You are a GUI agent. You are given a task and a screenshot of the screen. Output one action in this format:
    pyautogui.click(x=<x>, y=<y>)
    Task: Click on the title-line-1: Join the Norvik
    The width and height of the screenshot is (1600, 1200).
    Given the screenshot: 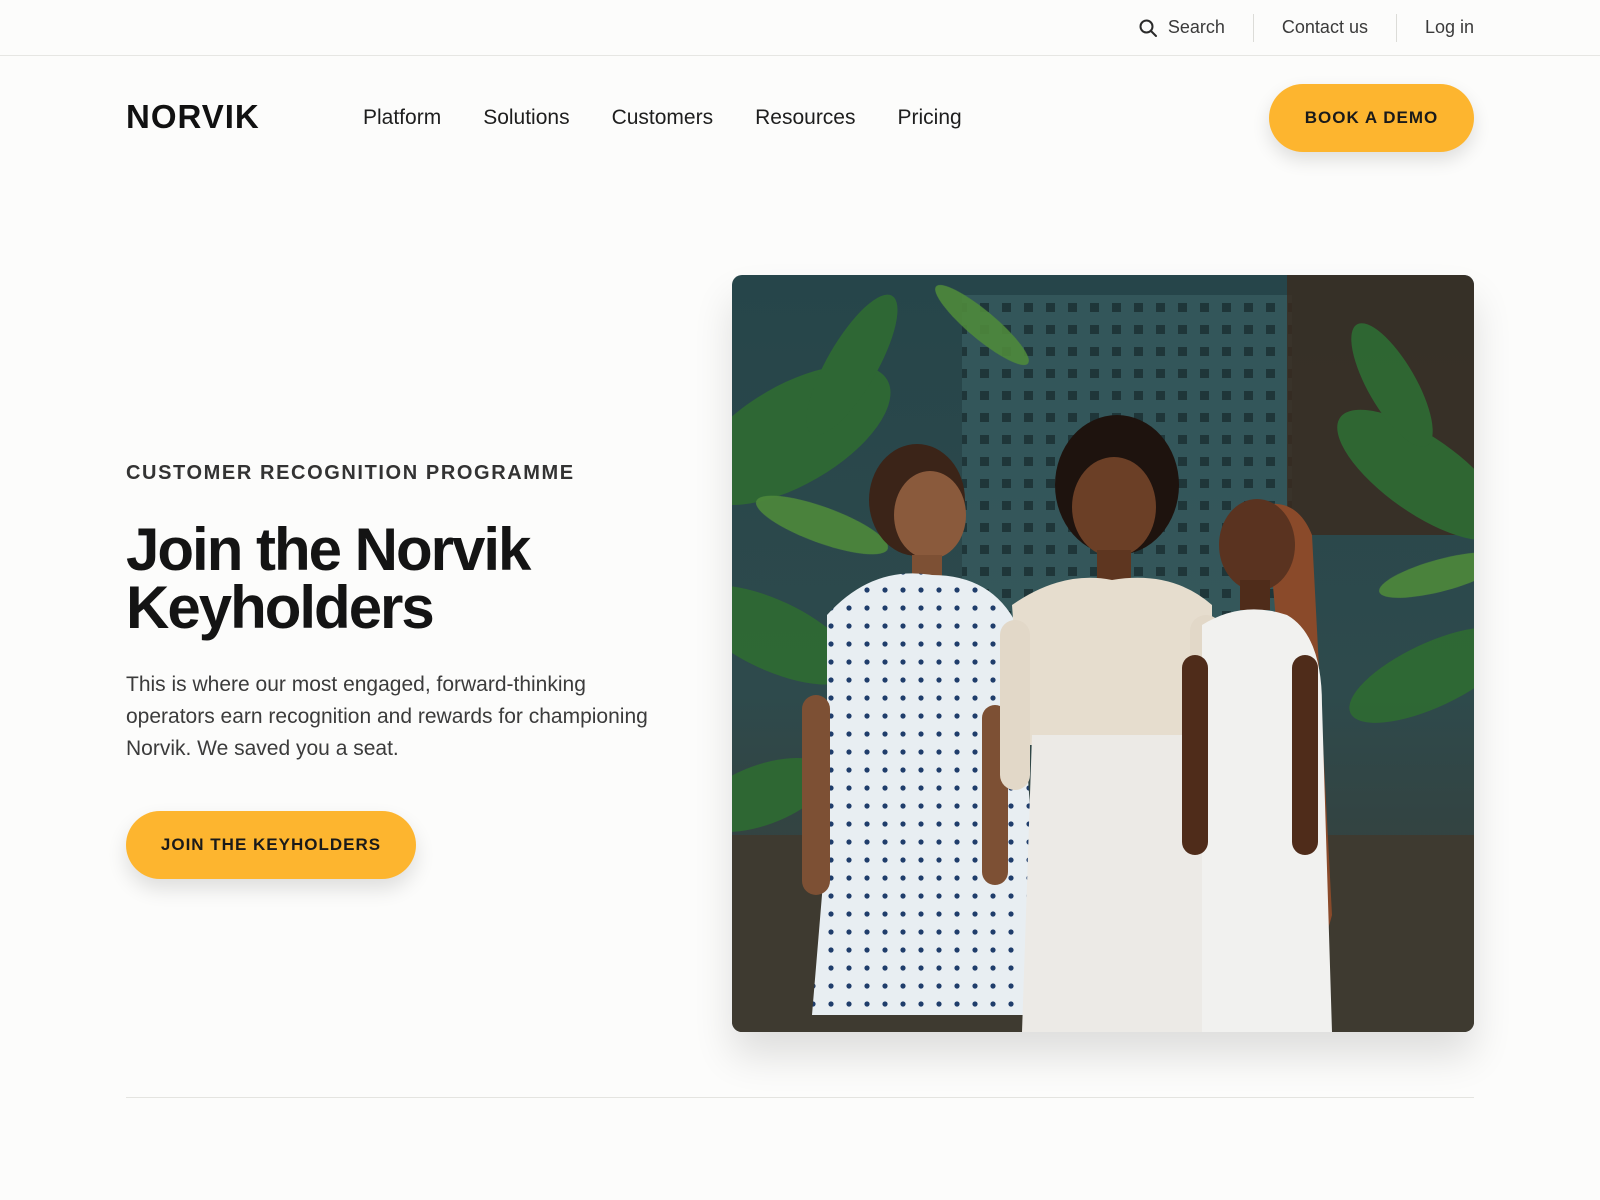 What is the action you would take?
    pyautogui.click(x=328, y=549)
    